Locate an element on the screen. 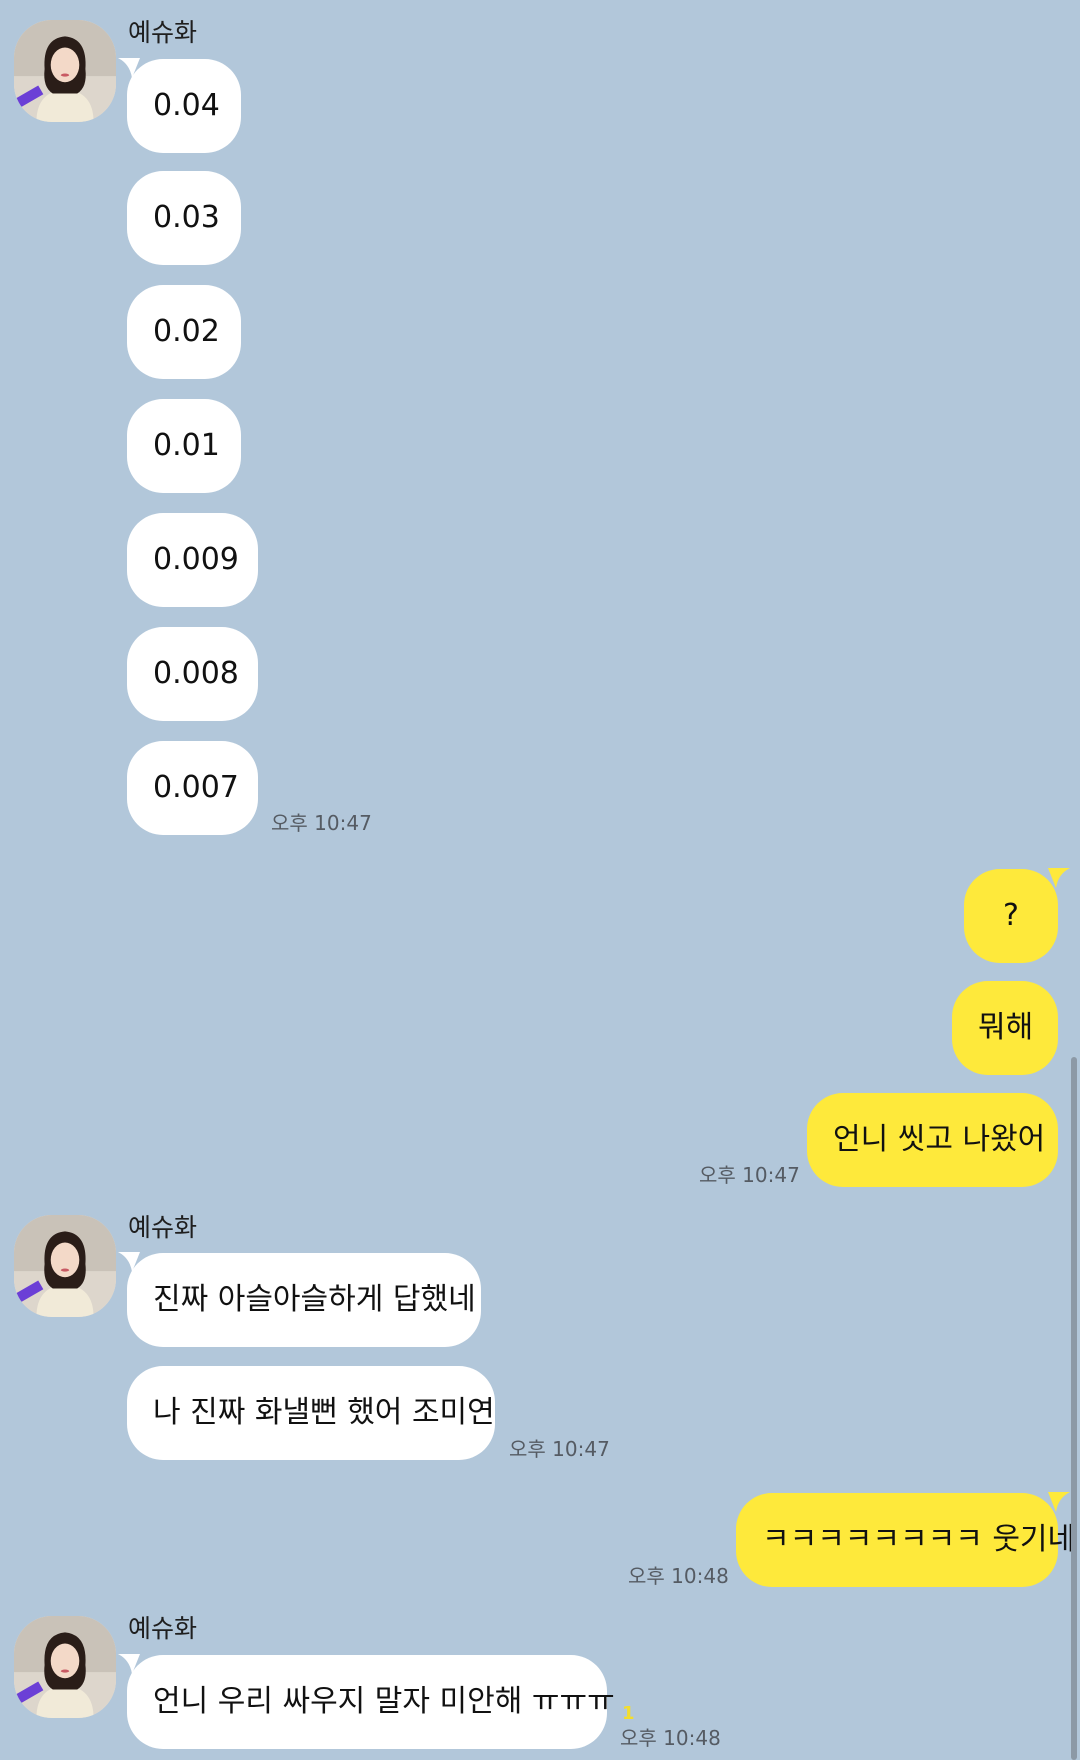  incoming-message: 0.04 is located at coordinates (184, 106).